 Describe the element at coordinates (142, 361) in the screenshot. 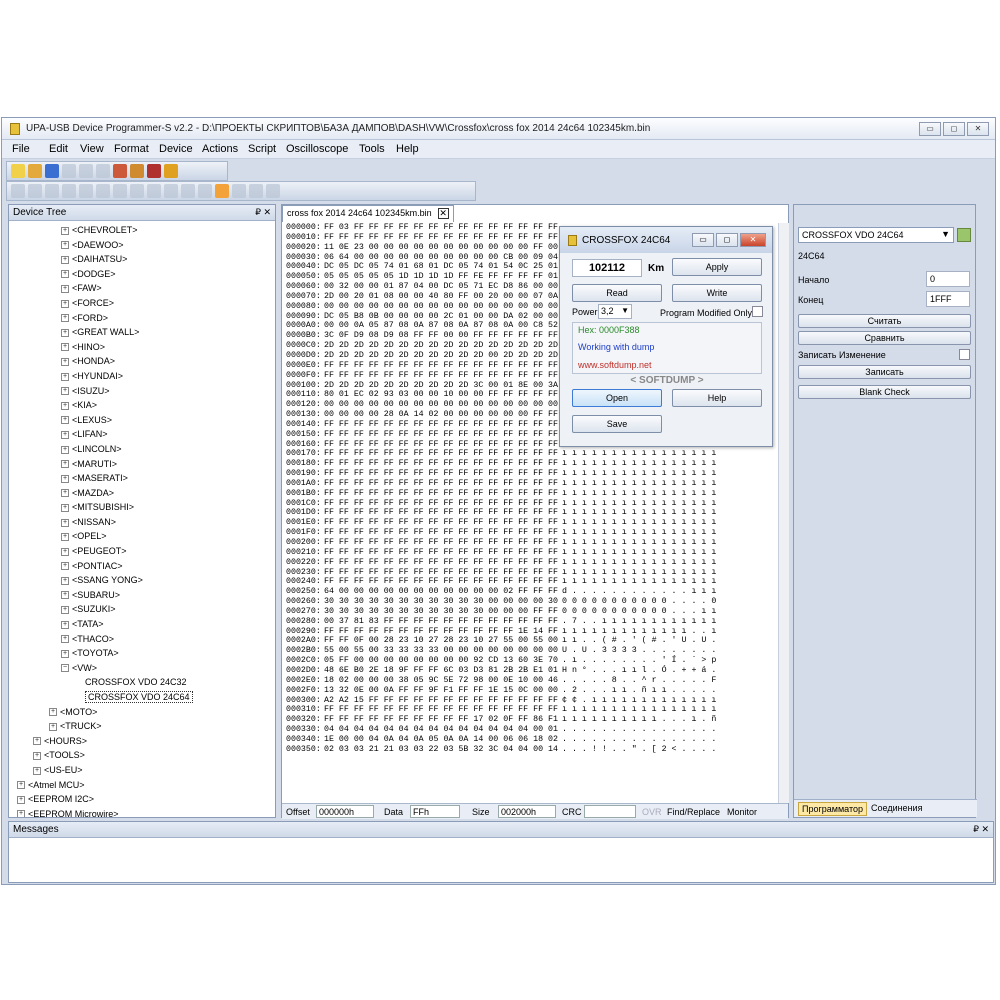

I see `tree-item: + <HONDA>` at that location.